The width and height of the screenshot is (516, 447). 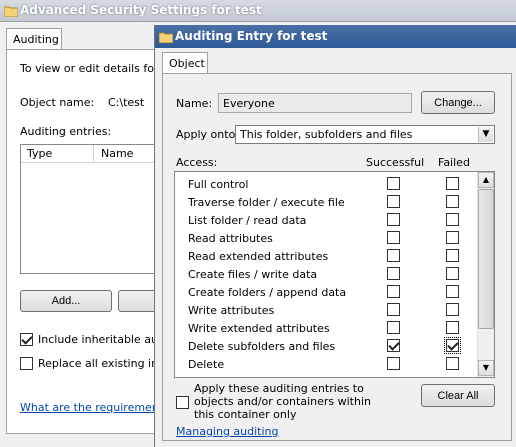 I want to click on scroll-thumb, so click(x=486, y=259).